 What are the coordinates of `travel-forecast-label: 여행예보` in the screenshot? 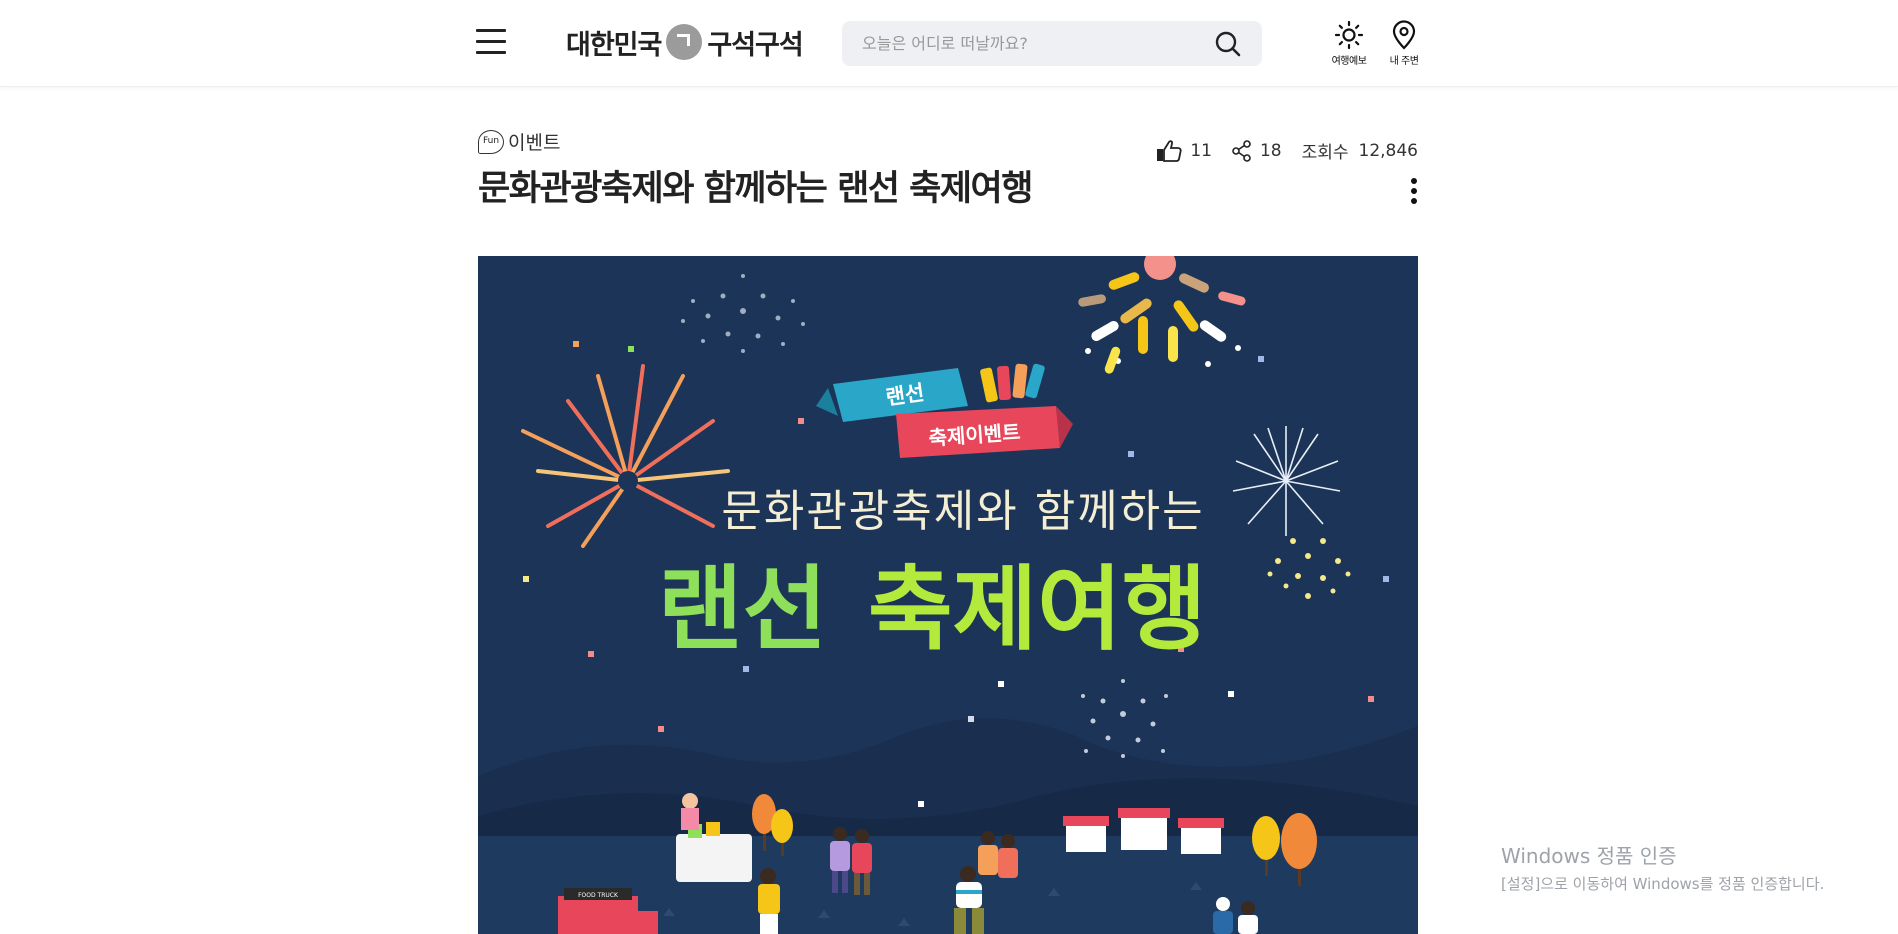 It's located at (1349, 61).